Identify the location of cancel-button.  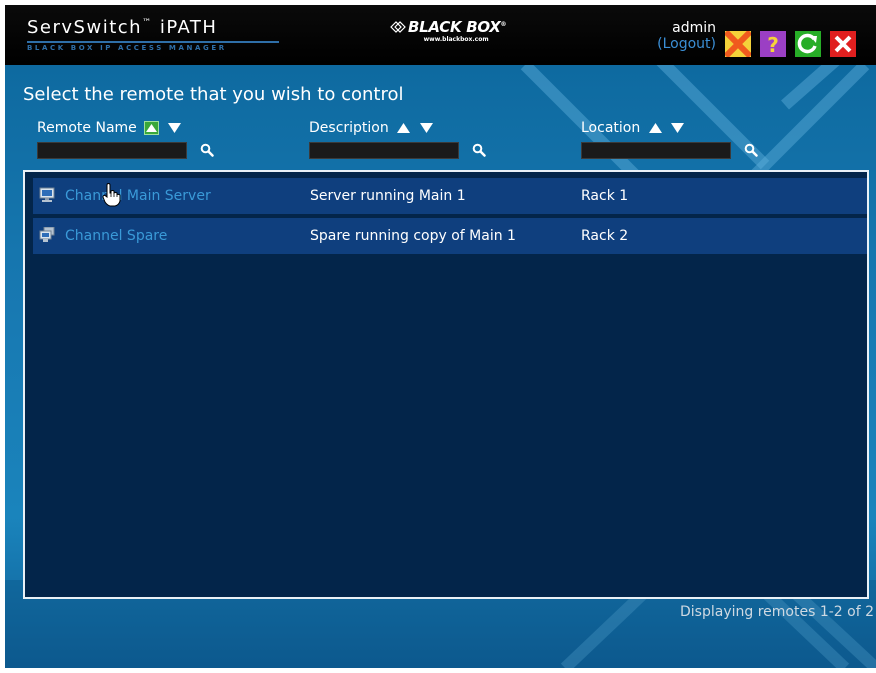
(738, 44).